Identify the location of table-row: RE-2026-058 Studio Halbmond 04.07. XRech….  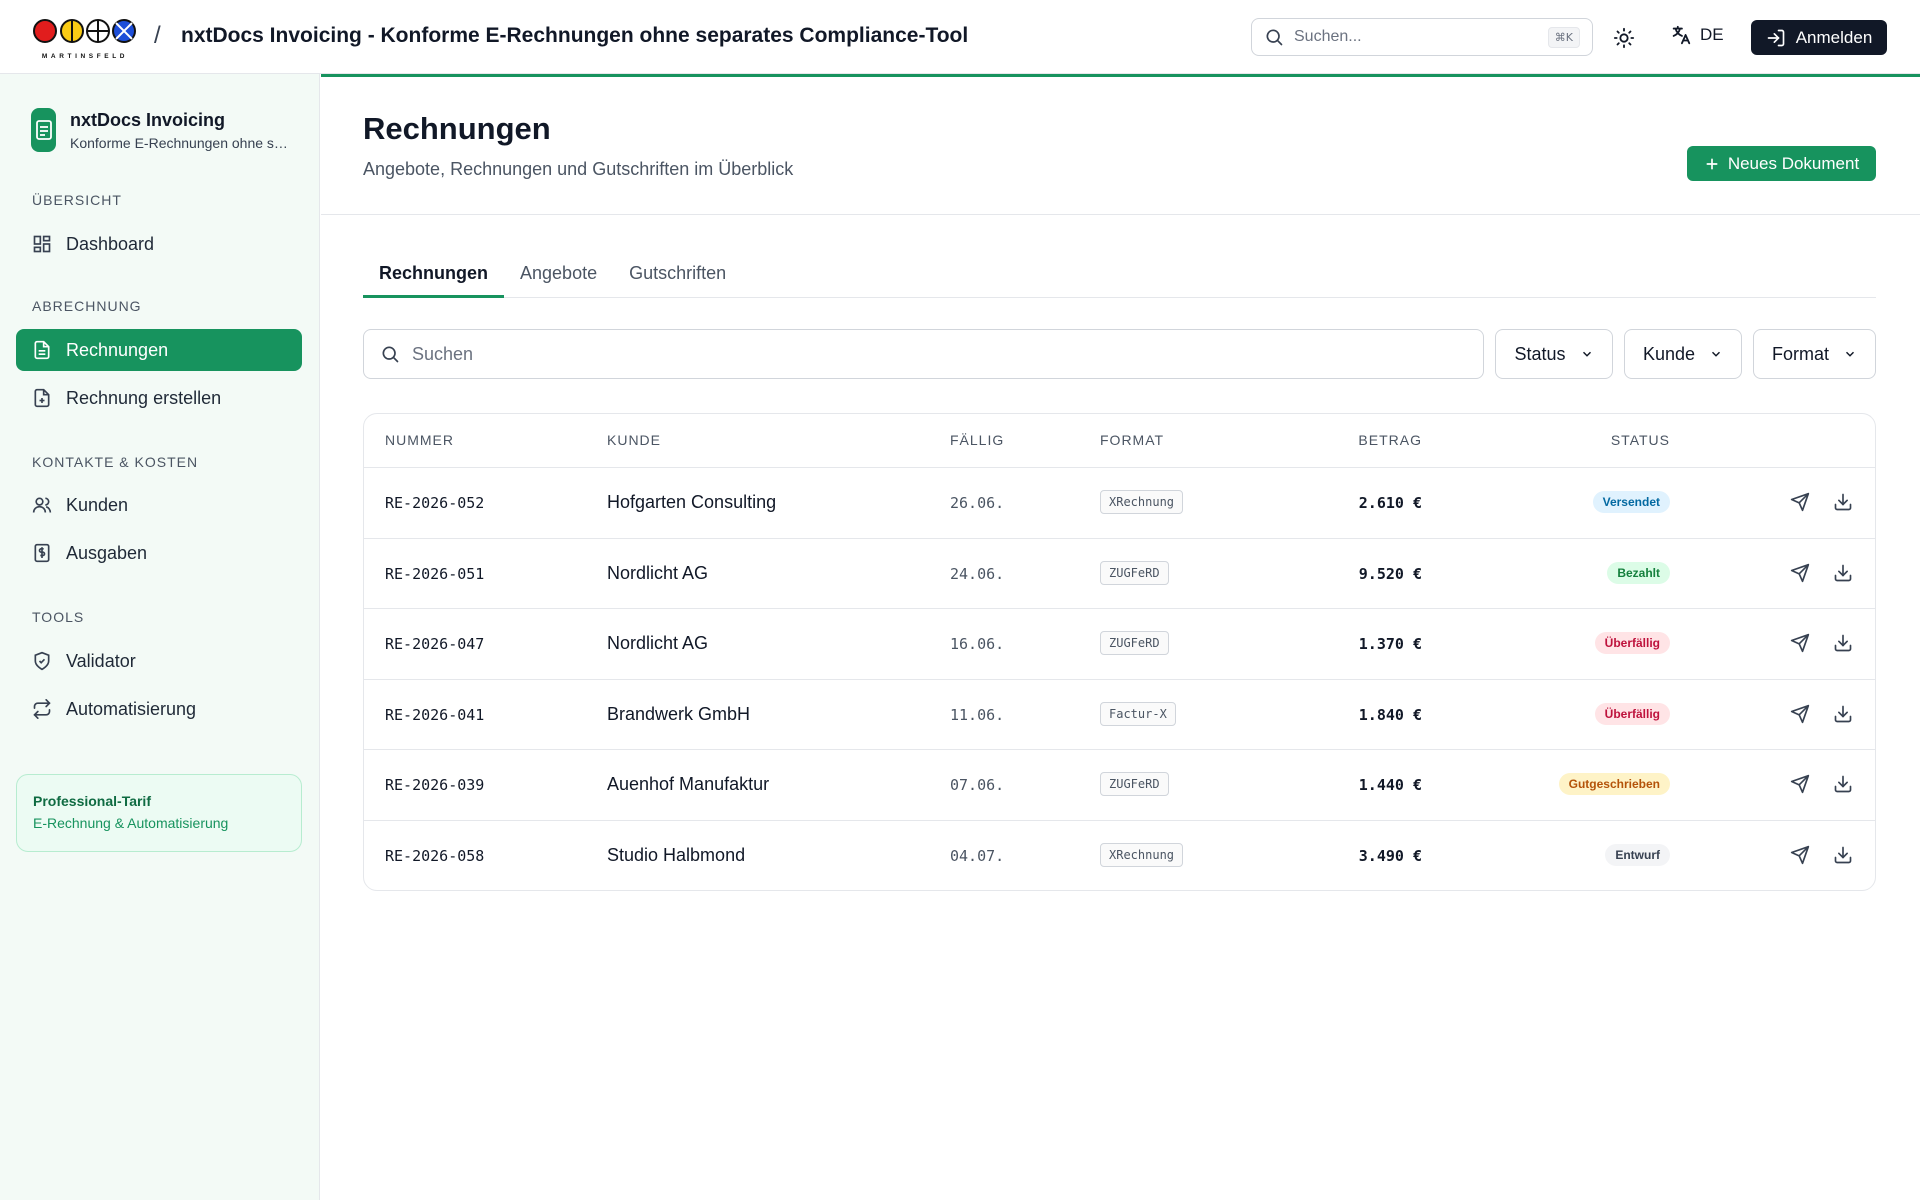
(1119, 856).